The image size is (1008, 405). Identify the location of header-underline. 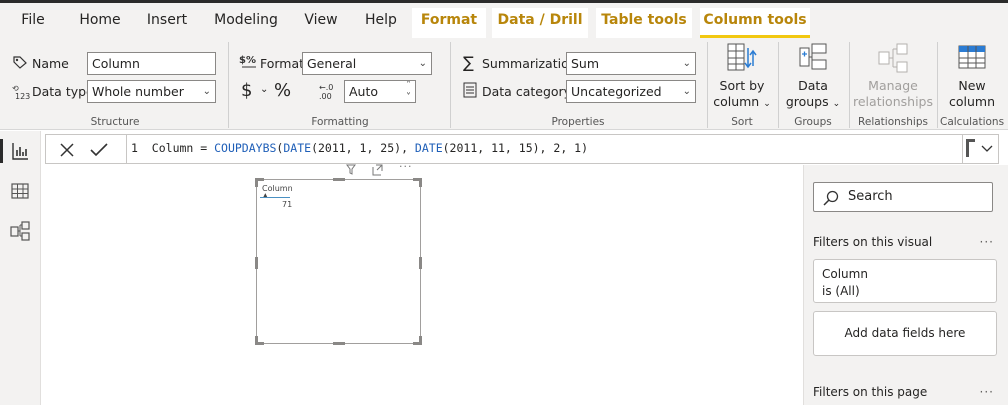
(275, 197).